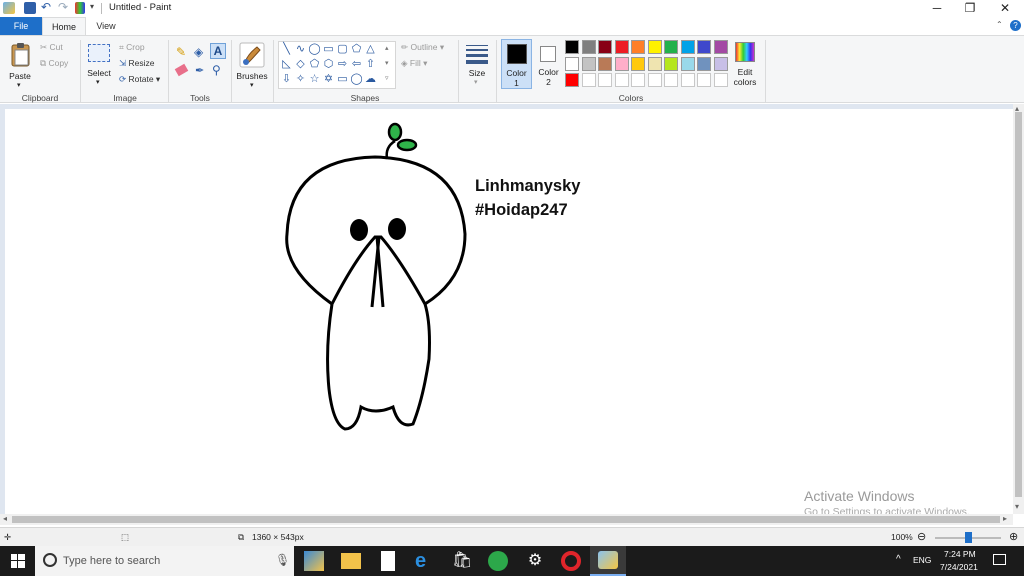 The width and height of the screenshot is (1024, 576). I want to click on oval-shape-icon: ◯, so click(314, 49).